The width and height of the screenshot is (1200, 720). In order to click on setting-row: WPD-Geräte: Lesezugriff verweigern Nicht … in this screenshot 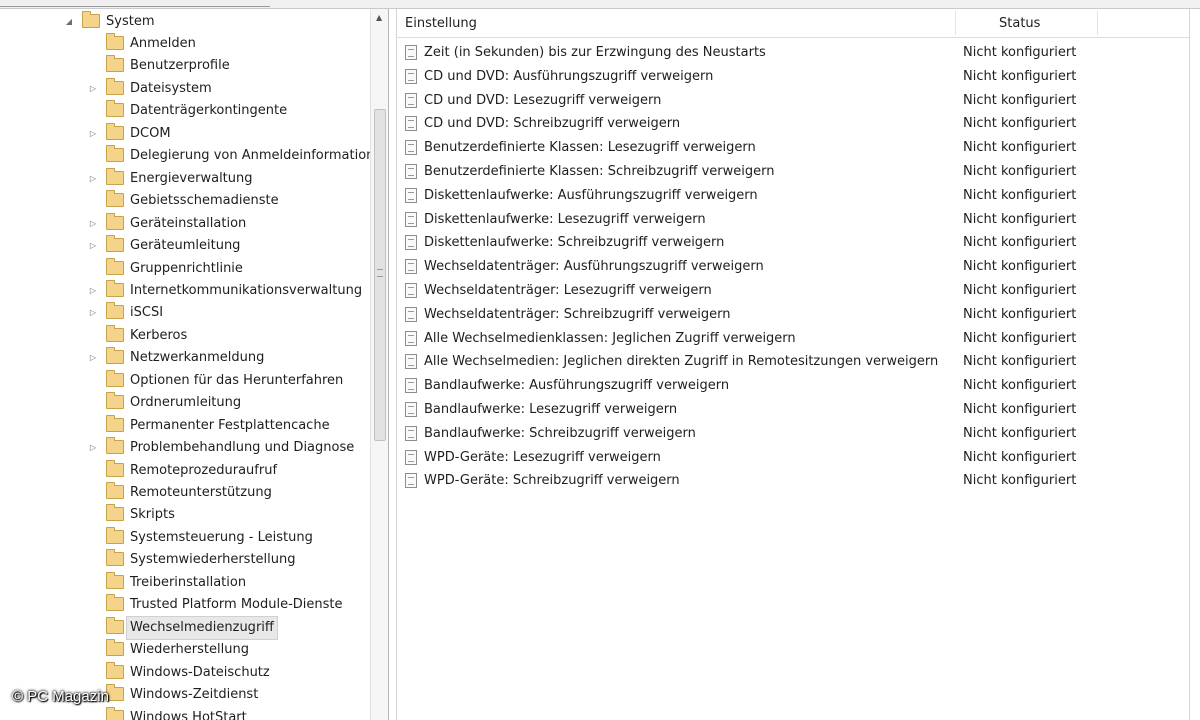, I will do `click(793, 457)`.